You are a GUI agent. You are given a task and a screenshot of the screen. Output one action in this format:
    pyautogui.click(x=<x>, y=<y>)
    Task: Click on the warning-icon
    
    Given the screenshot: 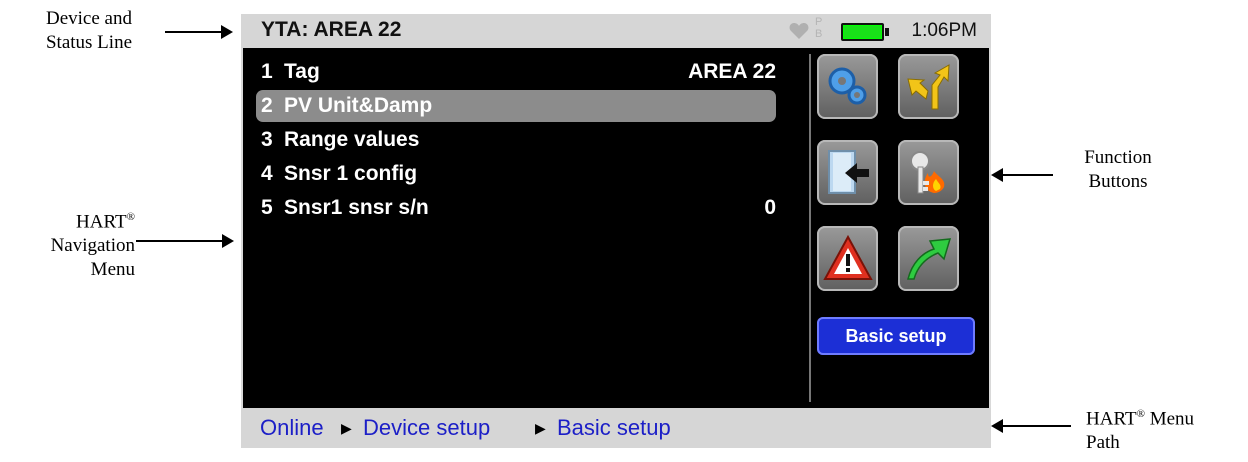 What is the action you would take?
    pyautogui.click(x=848, y=257)
    